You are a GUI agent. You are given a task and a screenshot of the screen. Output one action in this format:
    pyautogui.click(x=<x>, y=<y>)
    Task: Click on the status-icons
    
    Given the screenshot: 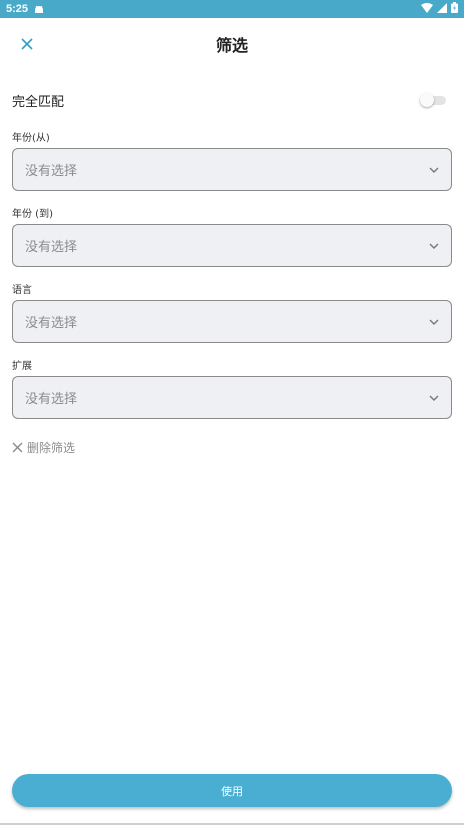 What is the action you would take?
    pyautogui.click(x=439, y=9)
    